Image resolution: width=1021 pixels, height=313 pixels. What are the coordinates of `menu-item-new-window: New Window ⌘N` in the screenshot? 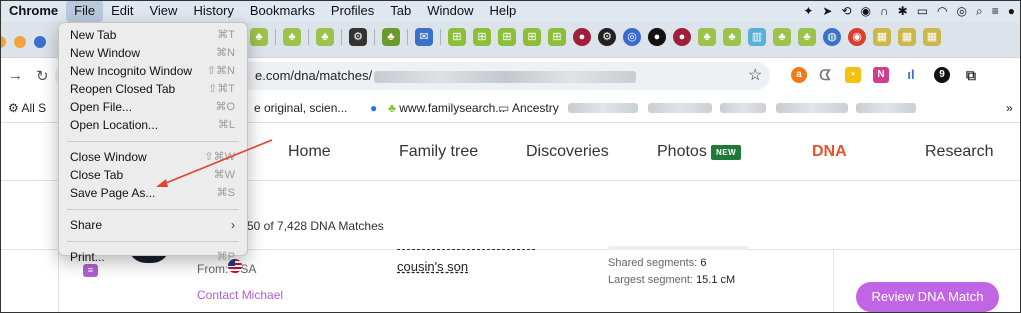 It's located at (153, 53).